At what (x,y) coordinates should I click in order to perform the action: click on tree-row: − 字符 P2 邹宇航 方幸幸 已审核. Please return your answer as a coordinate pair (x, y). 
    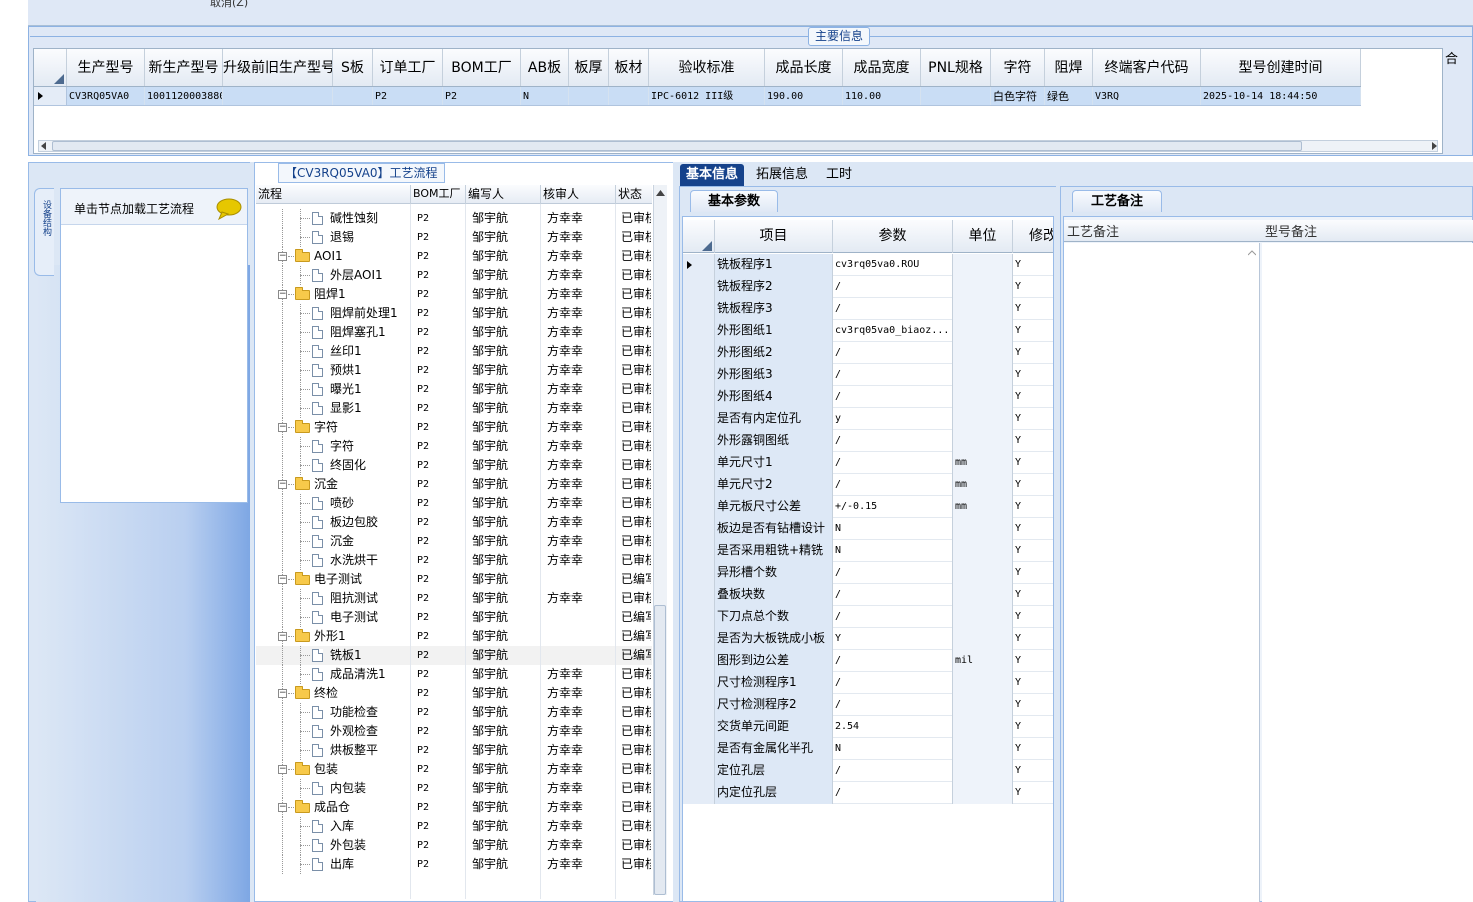
    Looking at the image, I should click on (454, 427).